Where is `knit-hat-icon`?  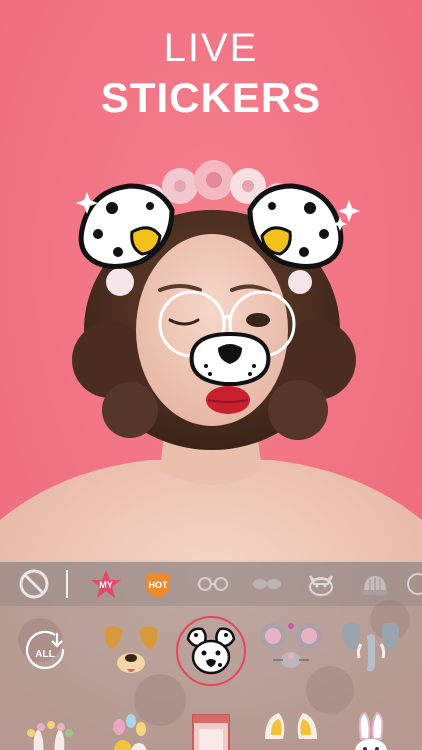
knit-hat-icon is located at coordinates (375, 585).